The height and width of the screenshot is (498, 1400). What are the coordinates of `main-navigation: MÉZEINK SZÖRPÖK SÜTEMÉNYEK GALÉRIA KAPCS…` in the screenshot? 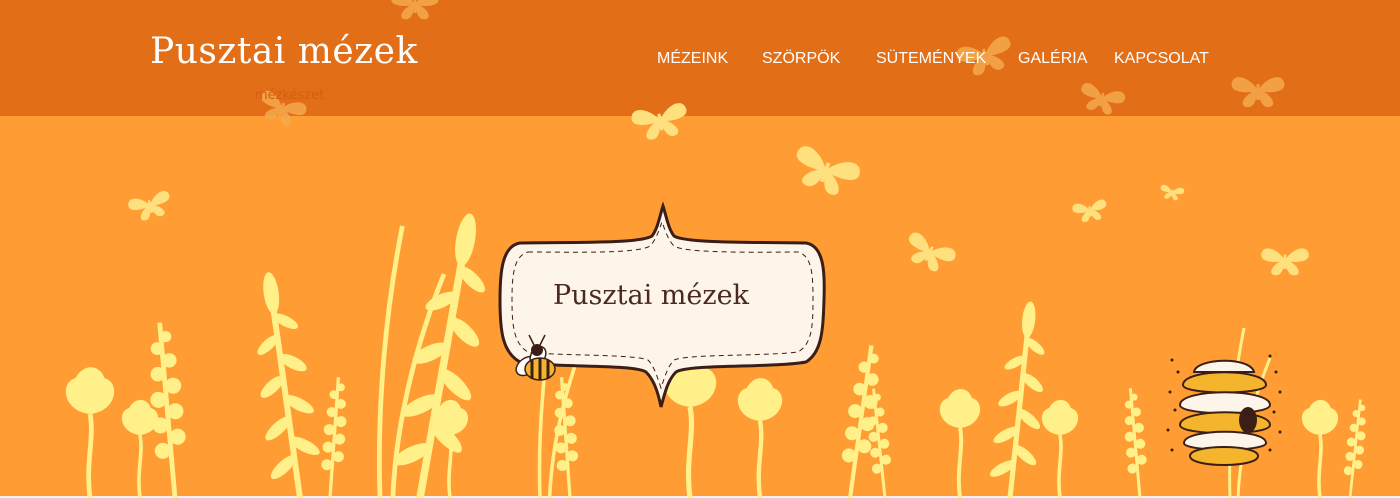 It's located at (700, 60).